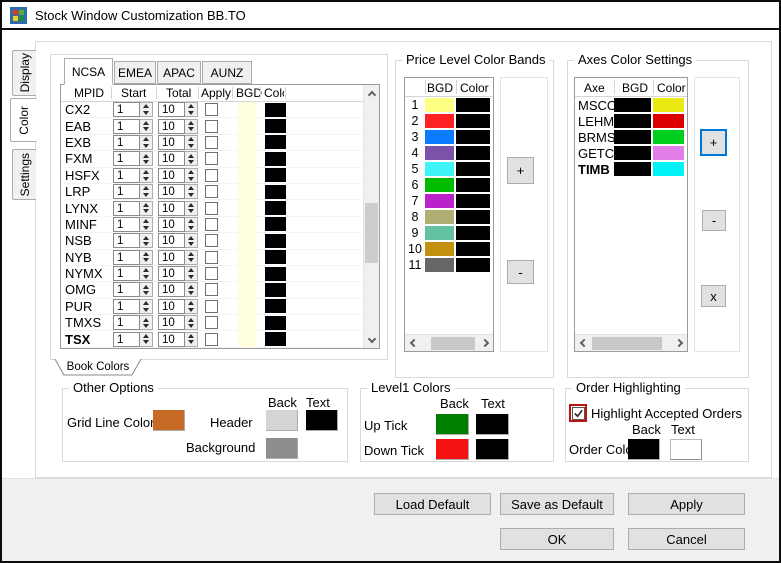 The width and height of the screenshot is (781, 563). Describe the element at coordinates (23, 120) in the screenshot. I see `tab-color: Color` at that location.